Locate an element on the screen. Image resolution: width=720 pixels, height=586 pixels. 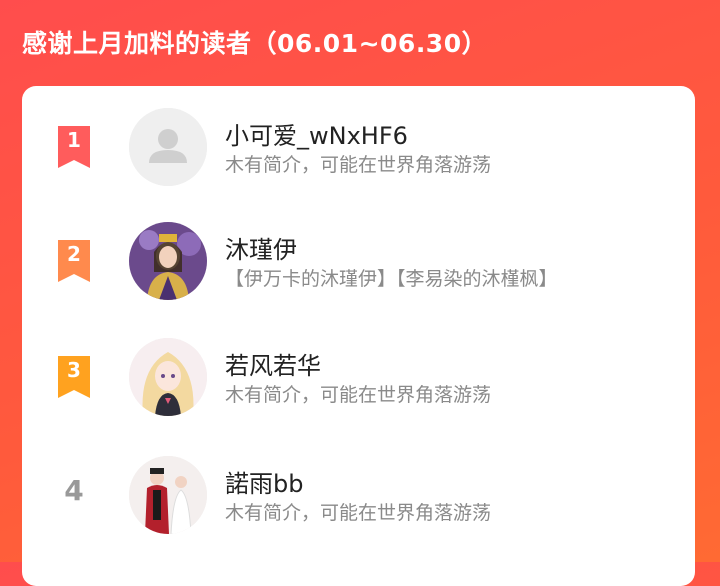
illustrated-couple-icon is located at coordinates (168, 495).